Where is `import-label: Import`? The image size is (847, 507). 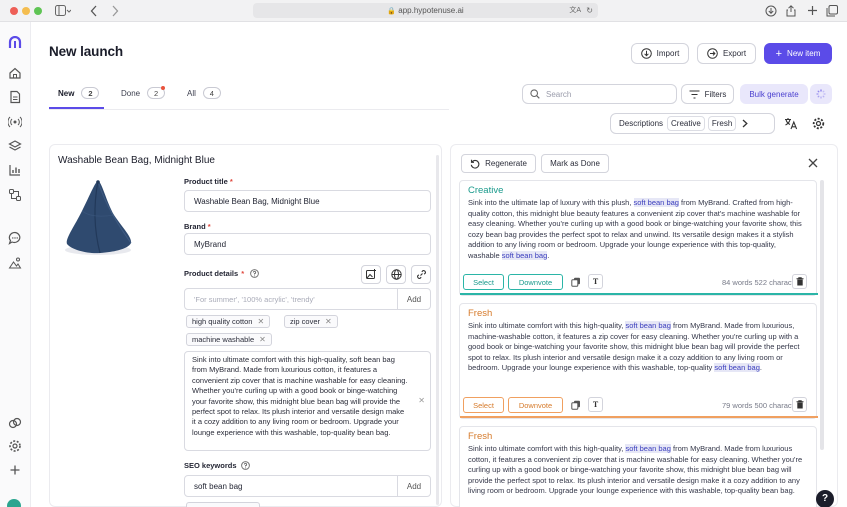 import-label: Import is located at coordinates (668, 53).